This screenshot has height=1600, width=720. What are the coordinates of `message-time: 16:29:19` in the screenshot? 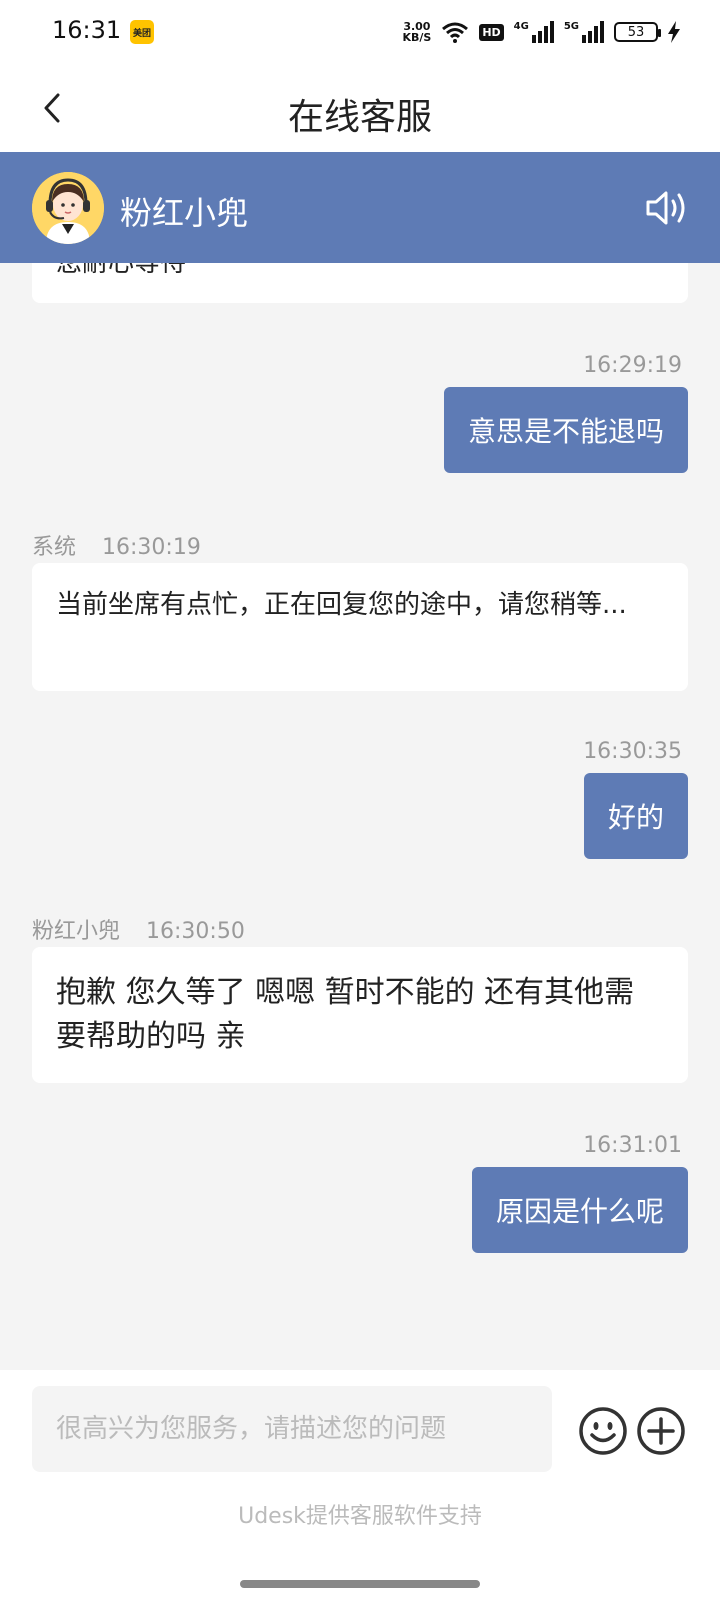 It's located at (632, 365).